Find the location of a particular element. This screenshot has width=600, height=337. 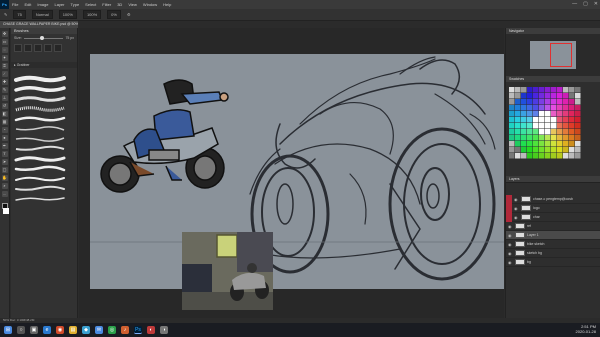

hand-tool-icon: ✋ is located at coordinates (4, 178).